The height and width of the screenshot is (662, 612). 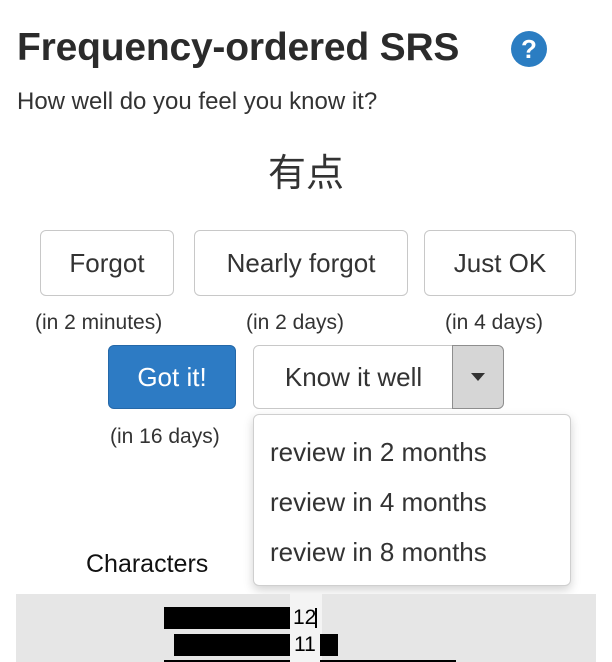 I want to click on know-it-well-button: Know it well, so click(x=353, y=377).